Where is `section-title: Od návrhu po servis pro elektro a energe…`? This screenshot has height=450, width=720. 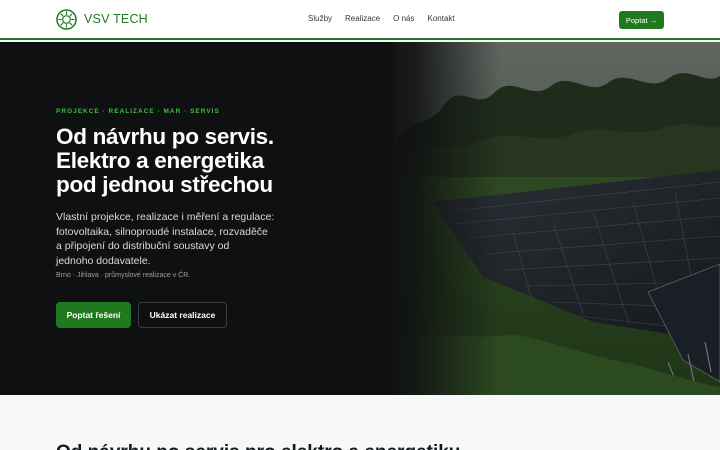 section-title: Od návrhu po servis pro elektro a energe… is located at coordinates (258, 446).